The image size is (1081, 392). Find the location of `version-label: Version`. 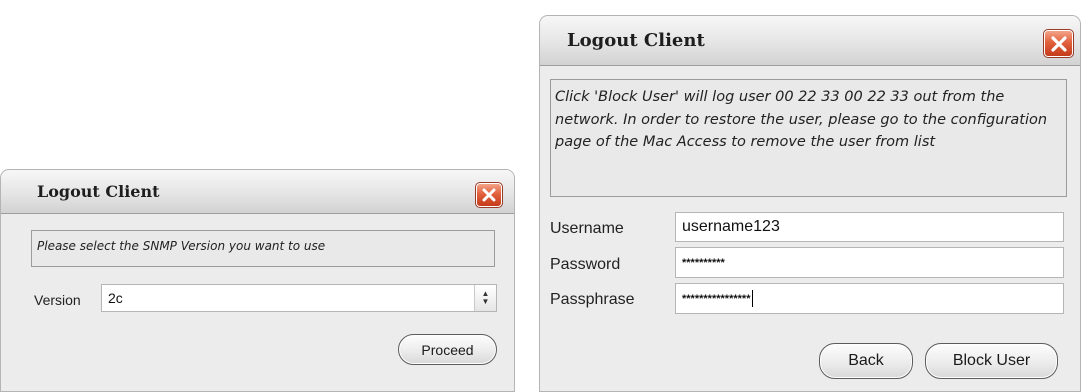

version-label: Version is located at coordinates (57, 300).